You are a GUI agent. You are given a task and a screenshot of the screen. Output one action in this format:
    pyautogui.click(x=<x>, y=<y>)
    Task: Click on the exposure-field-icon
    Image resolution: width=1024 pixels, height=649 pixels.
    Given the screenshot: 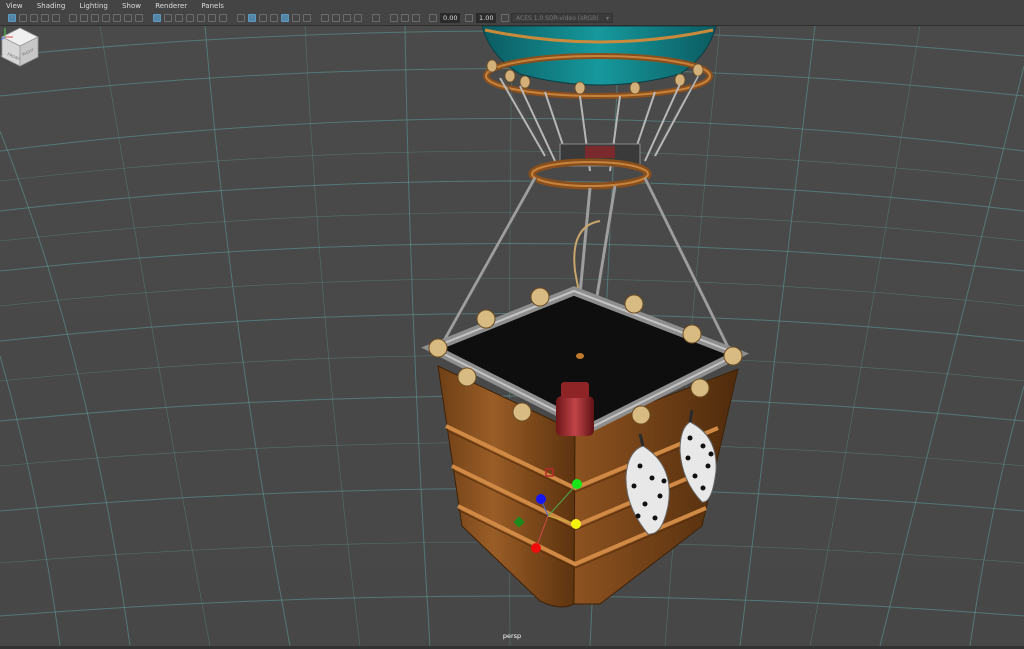 What is the action you would take?
    pyautogui.click(x=433, y=18)
    